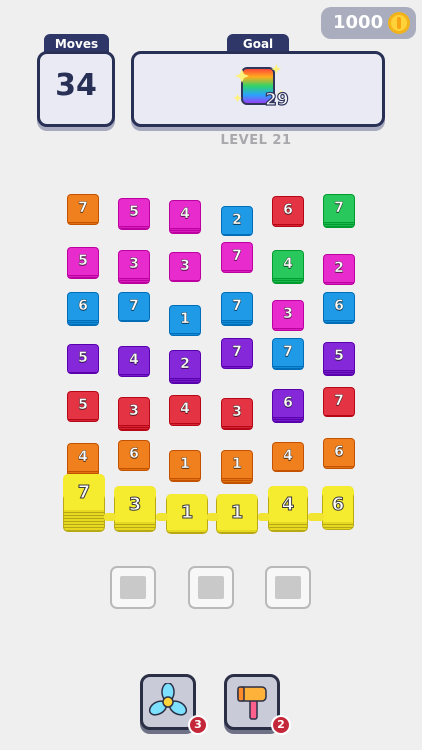 Image resolution: width=422 pixels, height=750 pixels. I want to click on level-indicator: LEVEL 21, so click(256, 140).